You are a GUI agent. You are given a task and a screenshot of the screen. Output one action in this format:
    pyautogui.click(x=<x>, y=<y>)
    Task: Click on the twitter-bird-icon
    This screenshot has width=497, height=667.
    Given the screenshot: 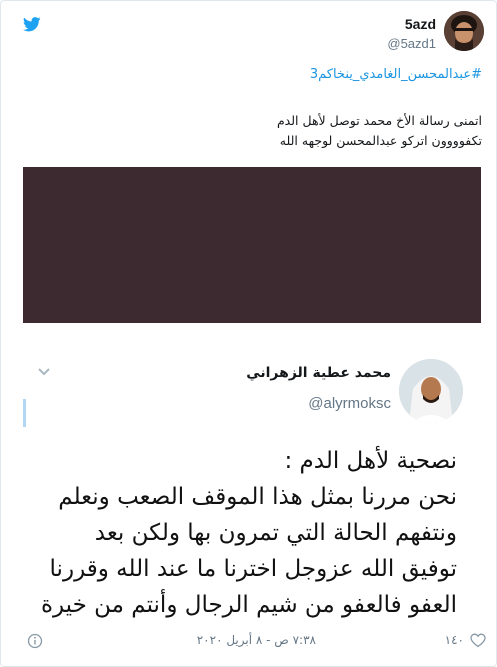 What is the action you would take?
    pyautogui.click(x=32, y=24)
    